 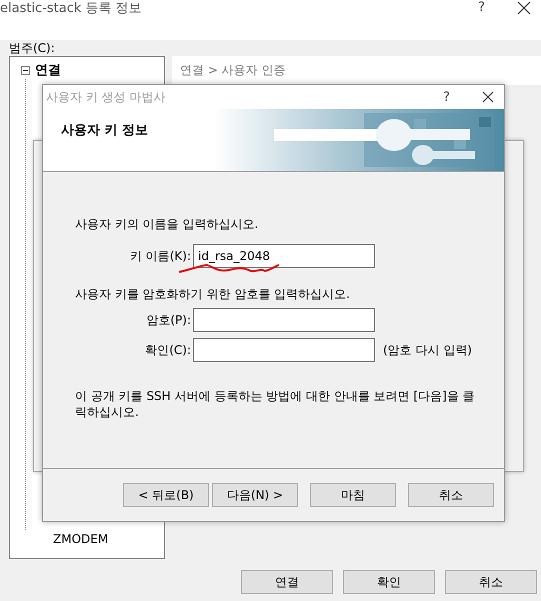 What do you see at coordinates (168, 350) in the screenshot?
I see `field-label: 확인(C):` at bounding box center [168, 350].